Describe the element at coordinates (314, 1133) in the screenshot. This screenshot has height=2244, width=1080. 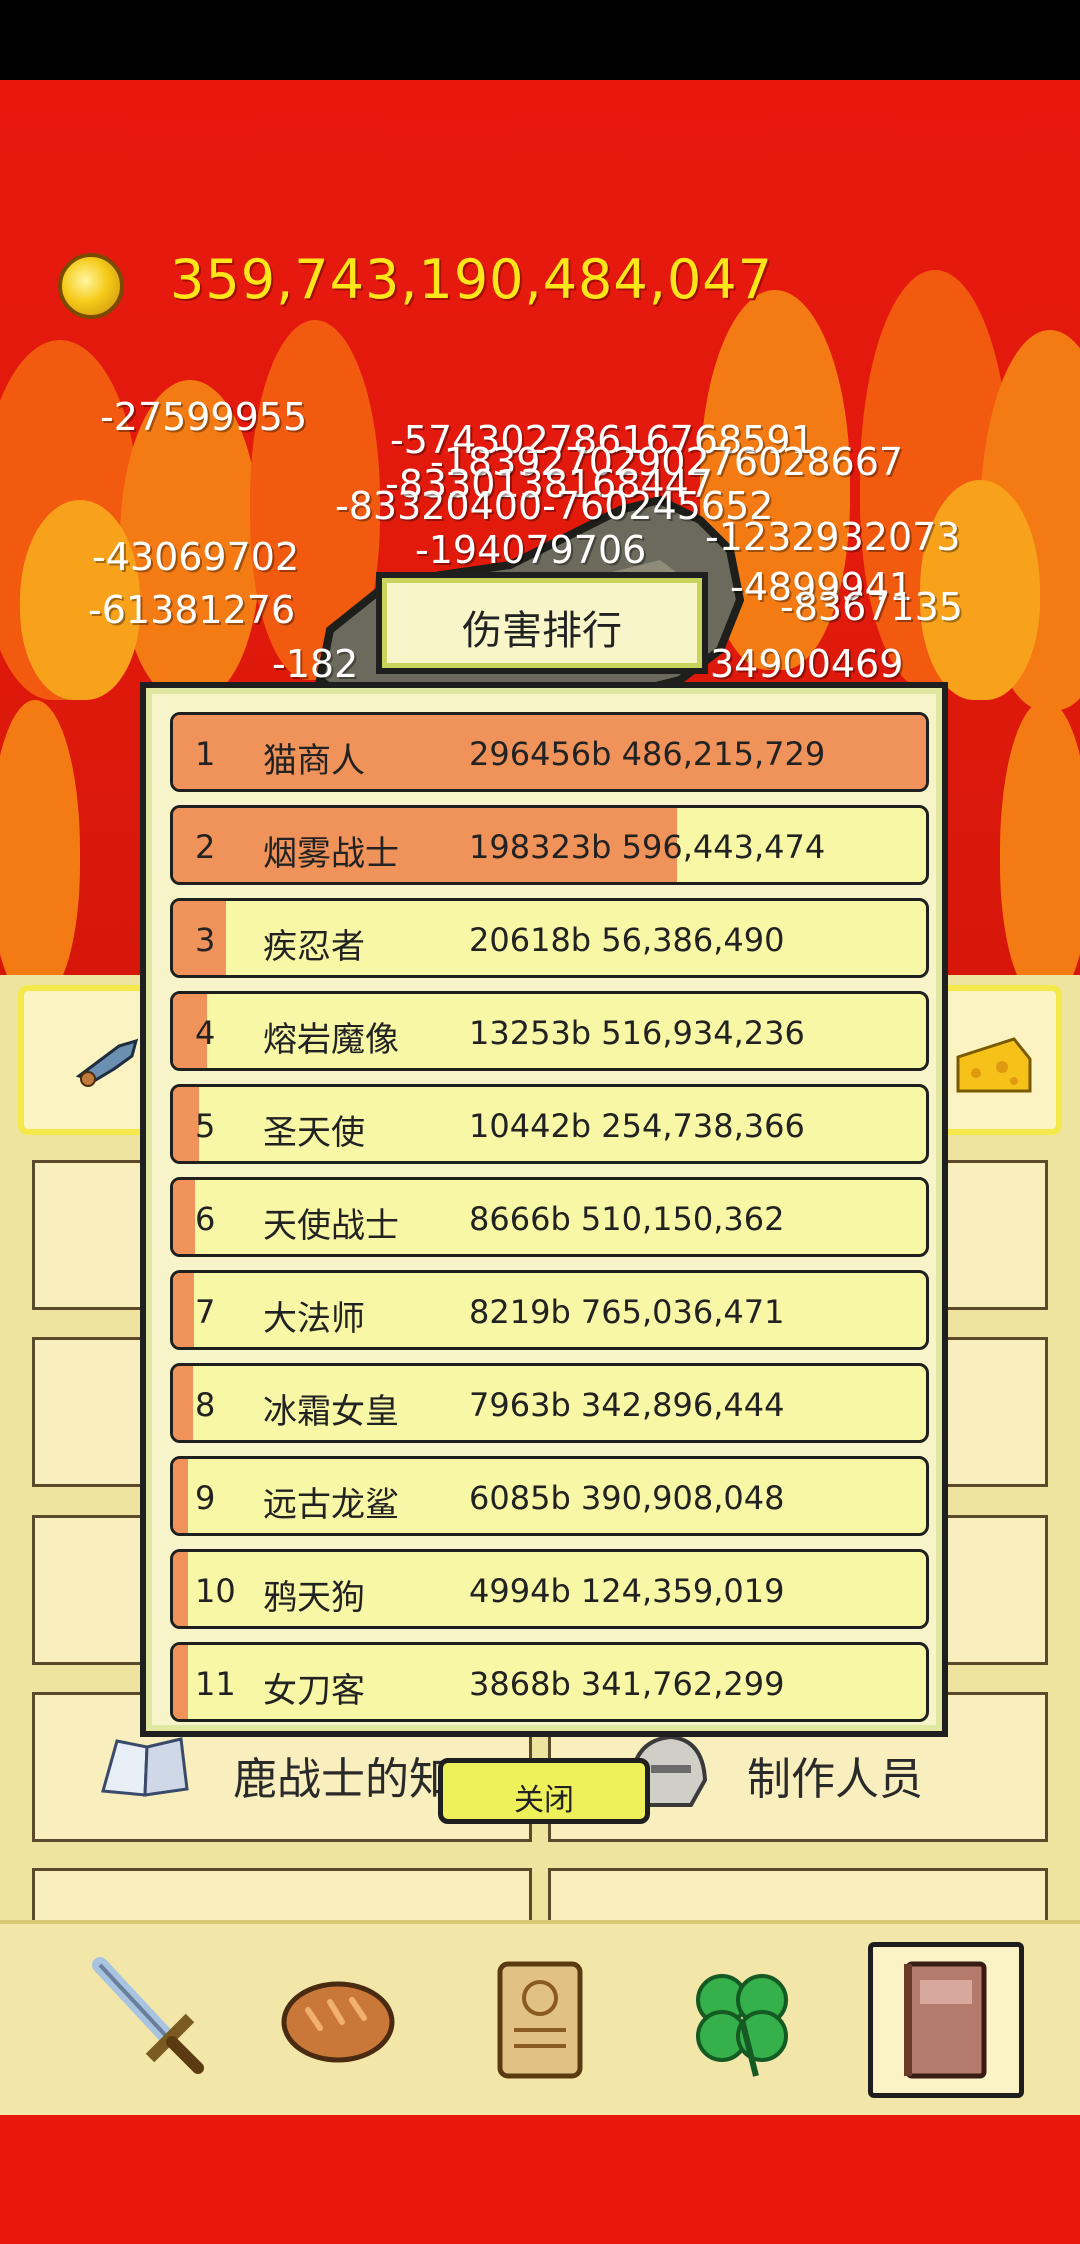
I see `row-hero-name: 圣天使` at that location.